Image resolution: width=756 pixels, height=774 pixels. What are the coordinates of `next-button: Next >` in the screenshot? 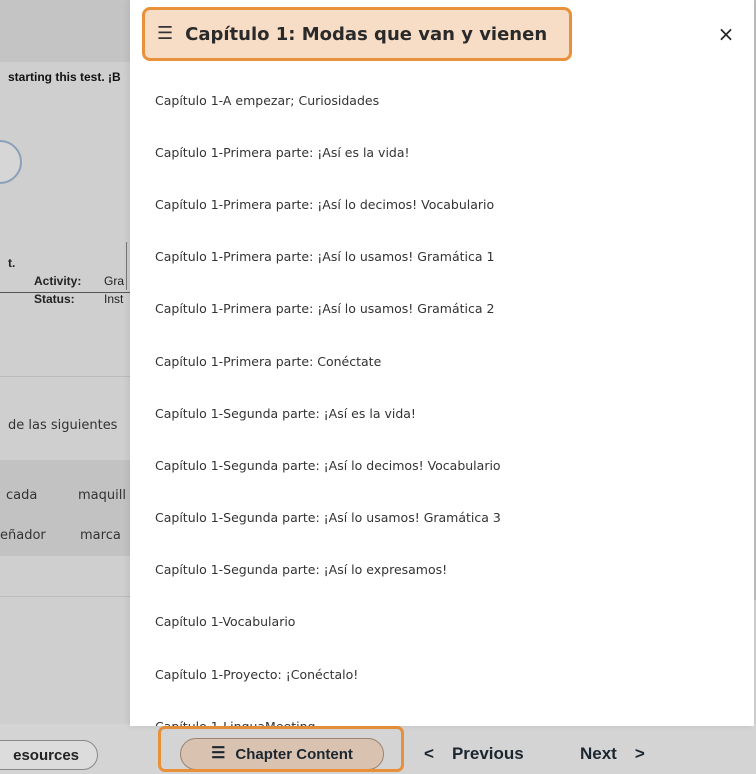 It's located at (612, 754).